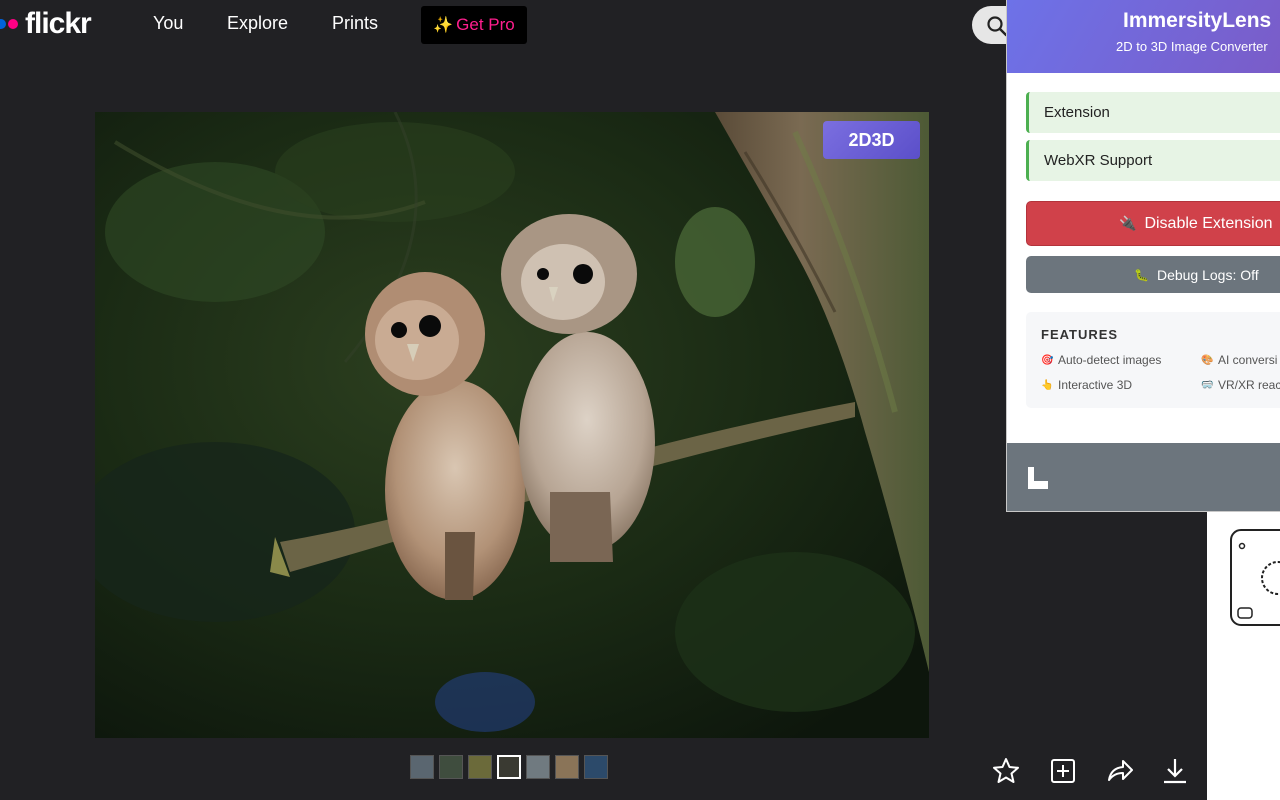  I want to click on logo-blue-dot, so click(3, 24).